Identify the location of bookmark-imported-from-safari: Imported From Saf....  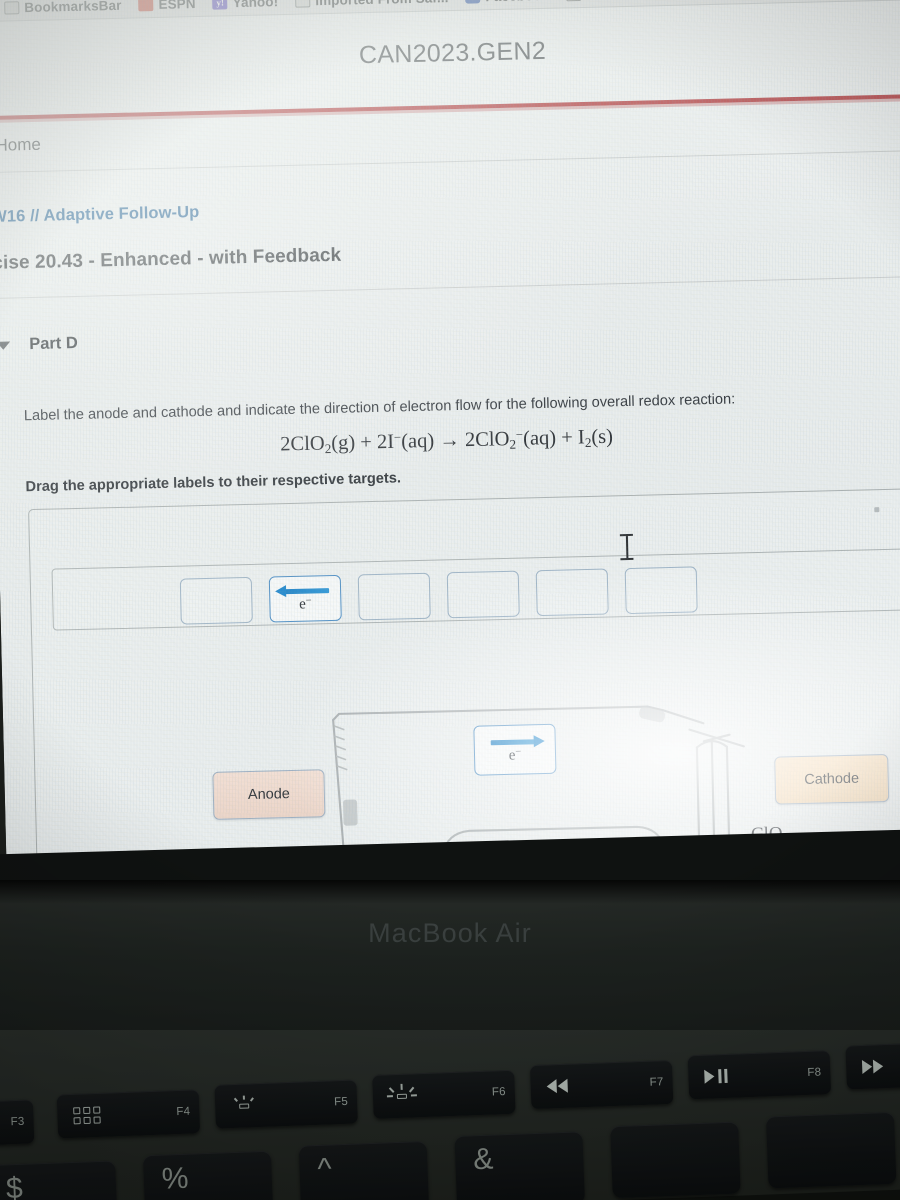
(372, 4).